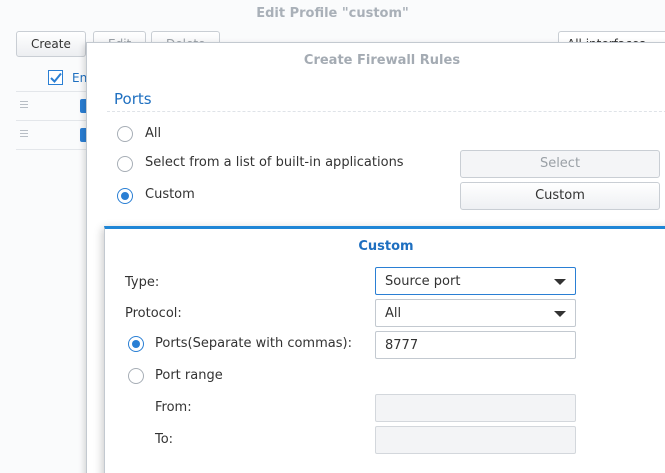 This screenshot has height=473, width=665. What do you see at coordinates (80, 78) in the screenshot?
I see `grid-header-enabled: En` at bounding box center [80, 78].